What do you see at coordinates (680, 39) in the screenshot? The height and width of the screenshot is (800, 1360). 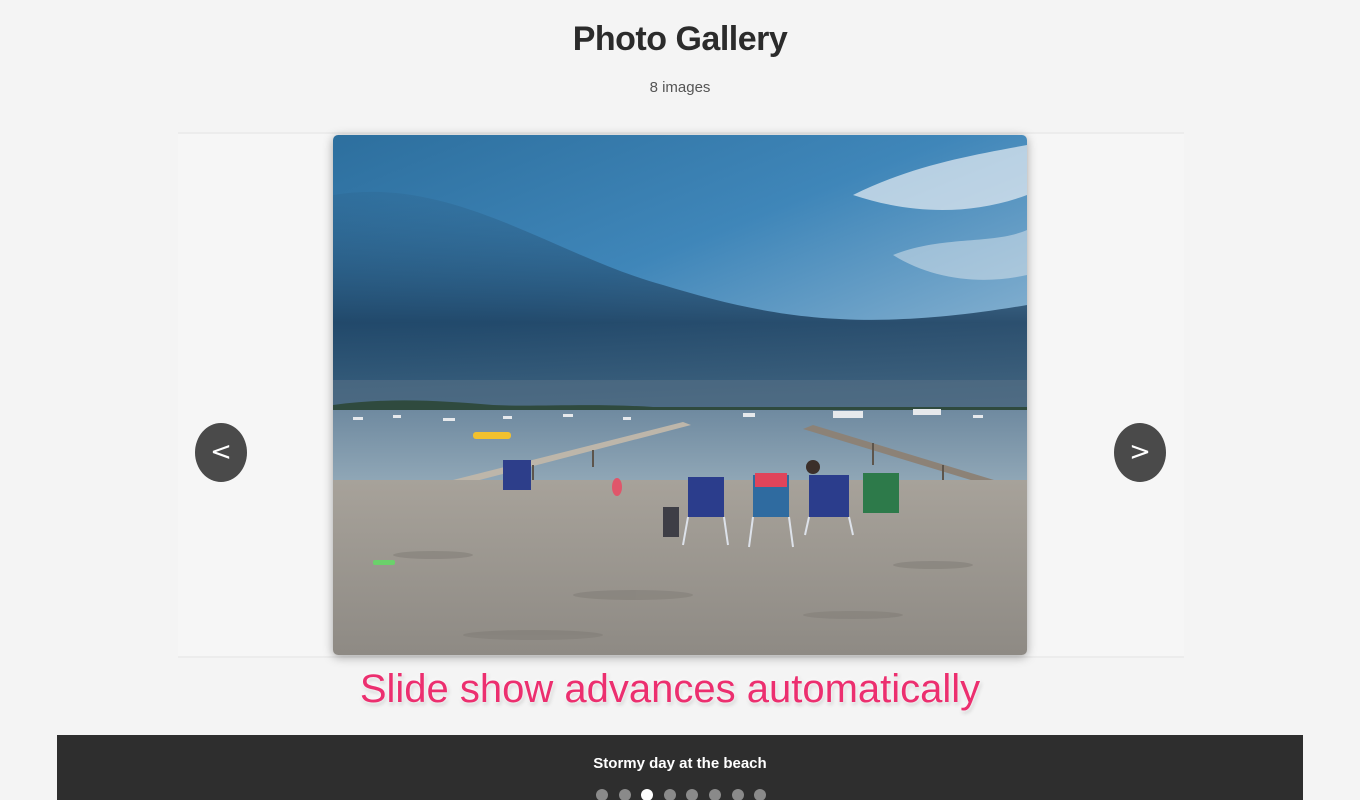 I see `page-title: Photo Gallery` at bounding box center [680, 39].